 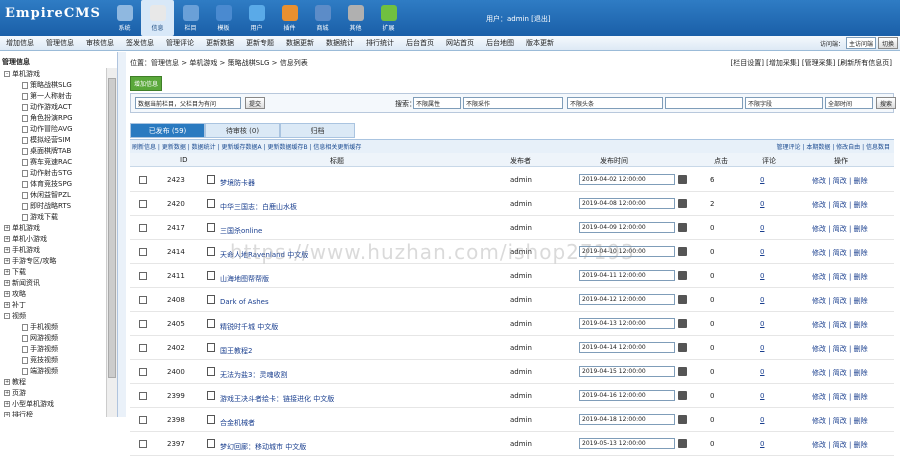 I want to click on access-select: 主访问端, so click(x=860, y=43).